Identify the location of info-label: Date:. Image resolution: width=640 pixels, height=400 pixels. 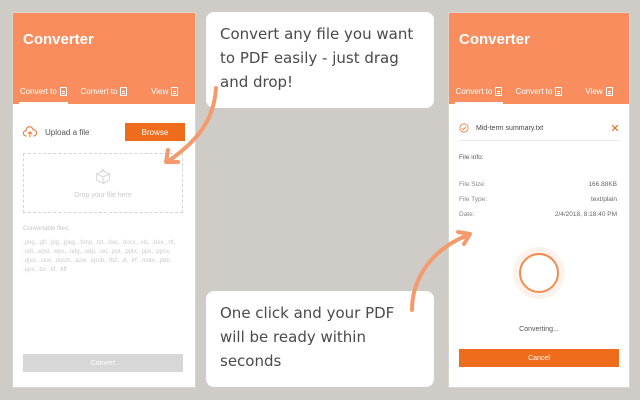
(467, 214).